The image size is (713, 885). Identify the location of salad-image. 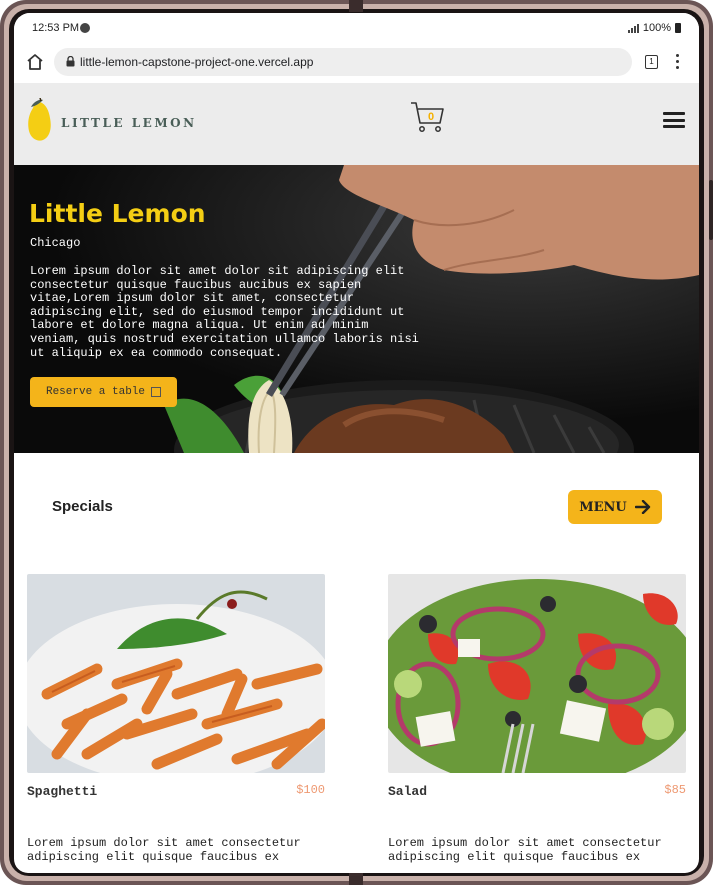
(537, 673).